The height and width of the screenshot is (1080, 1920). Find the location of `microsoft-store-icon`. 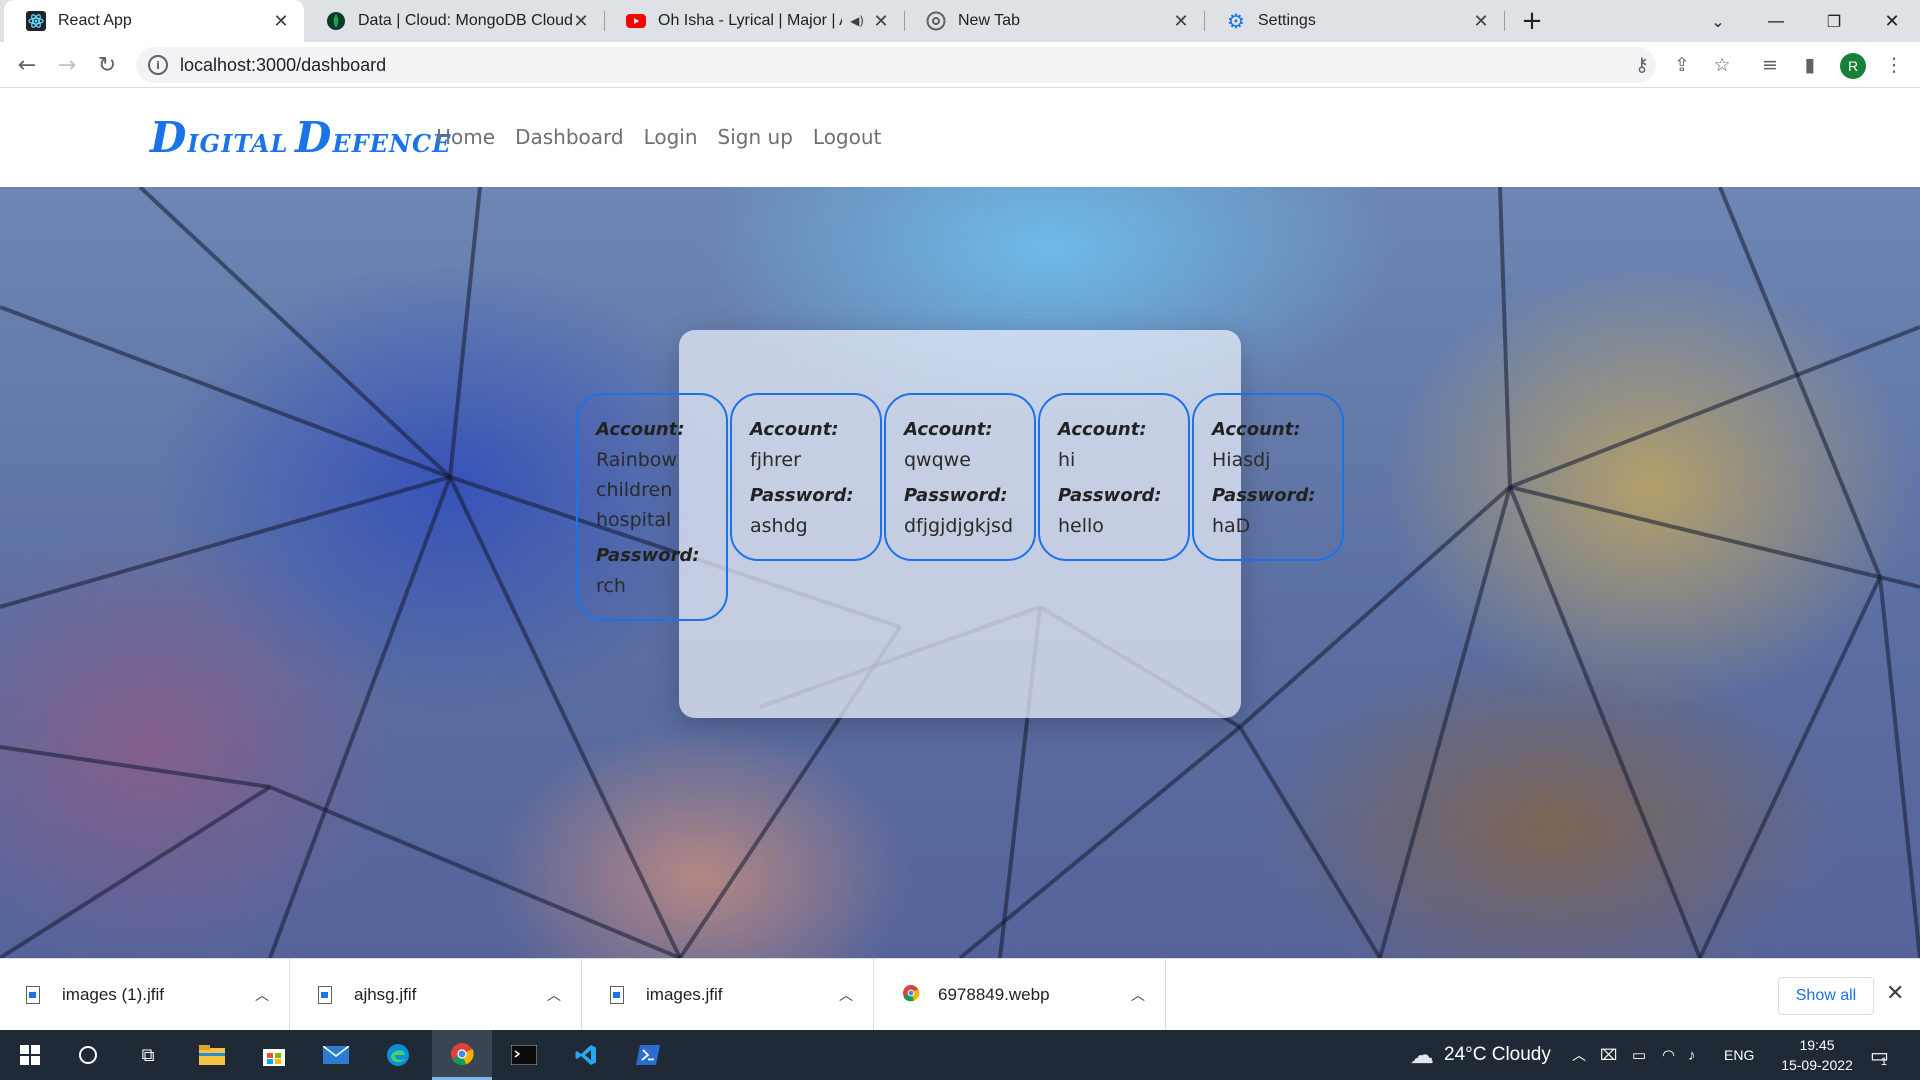

microsoft-store-icon is located at coordinates (274, 1055).